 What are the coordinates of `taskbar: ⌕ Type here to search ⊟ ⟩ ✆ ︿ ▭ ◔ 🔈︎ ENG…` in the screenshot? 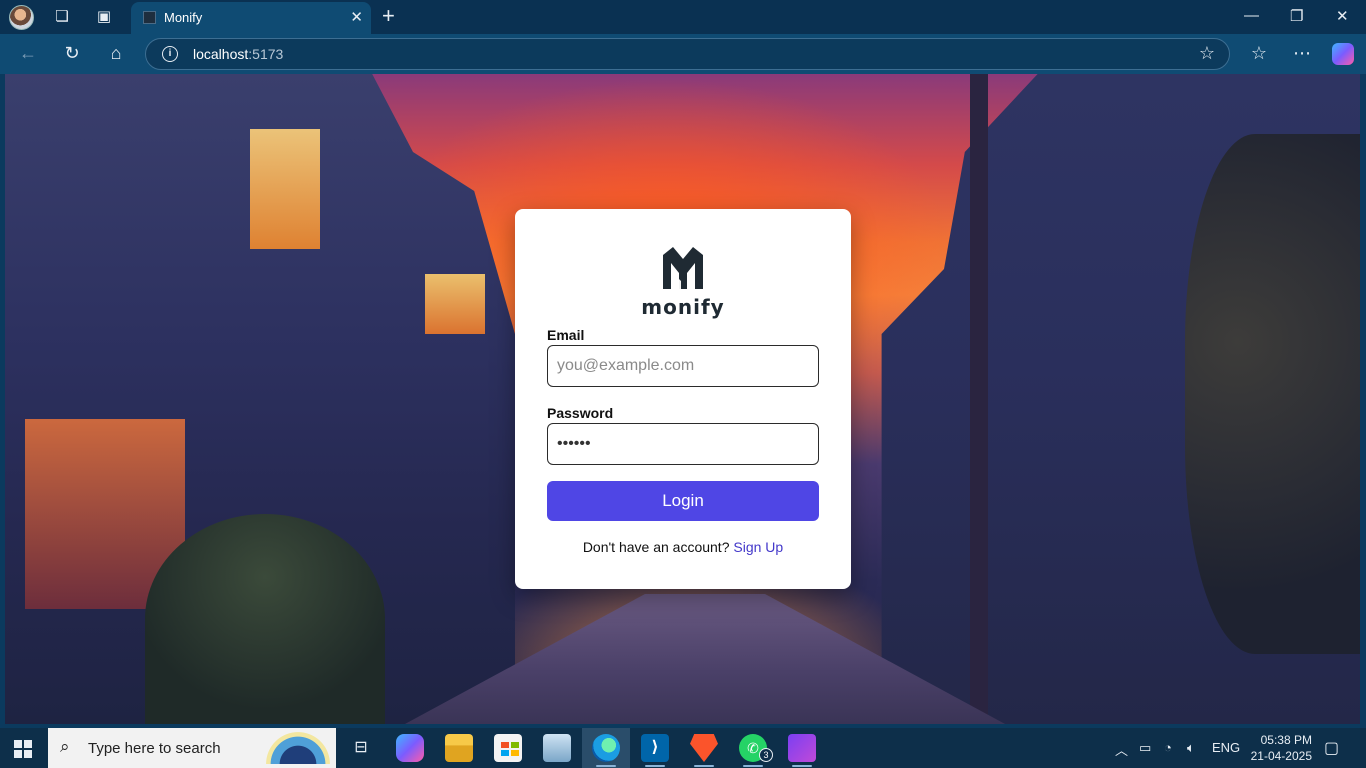 It's located at (683, 748).